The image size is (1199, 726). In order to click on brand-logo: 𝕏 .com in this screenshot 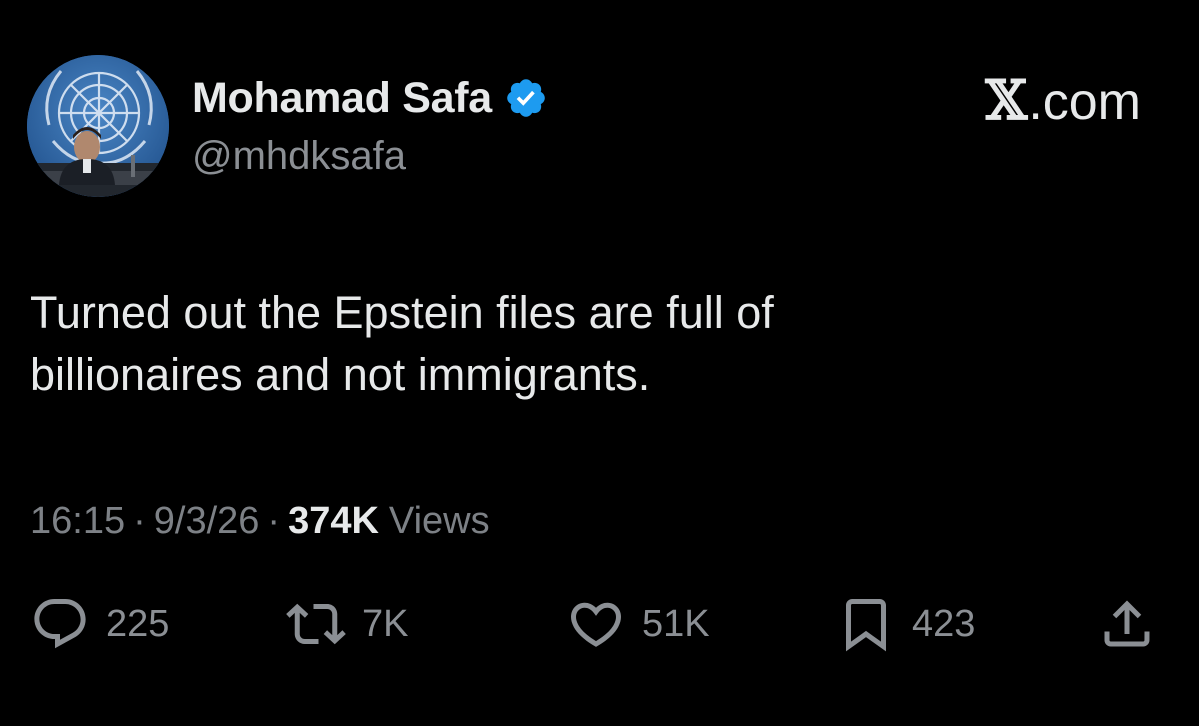, I will do `click(1063, 100)`.